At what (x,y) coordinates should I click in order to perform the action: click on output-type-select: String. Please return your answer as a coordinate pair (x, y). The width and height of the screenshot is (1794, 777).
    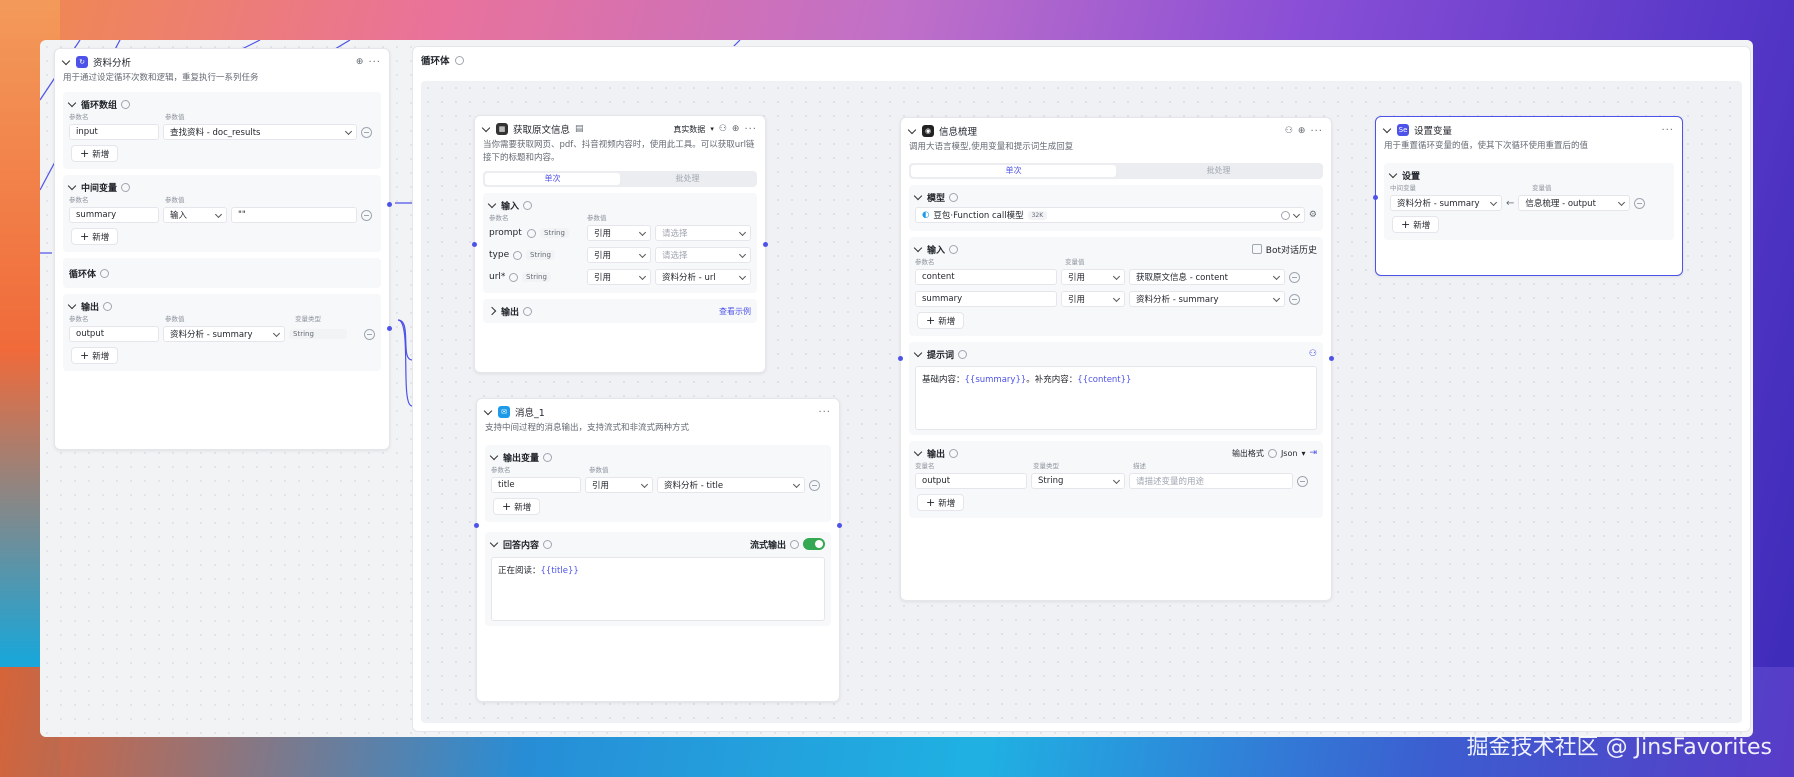
    Looking at the image, I should click on (1078, 481).